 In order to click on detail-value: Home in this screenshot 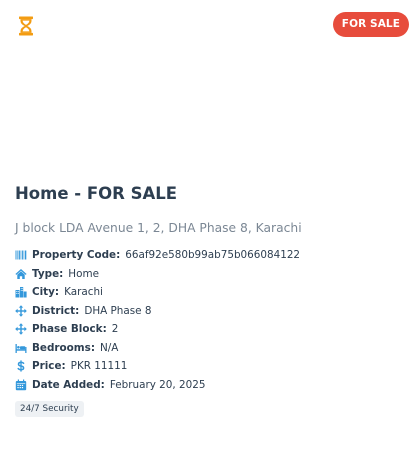, I will do `click(83, 273)`.